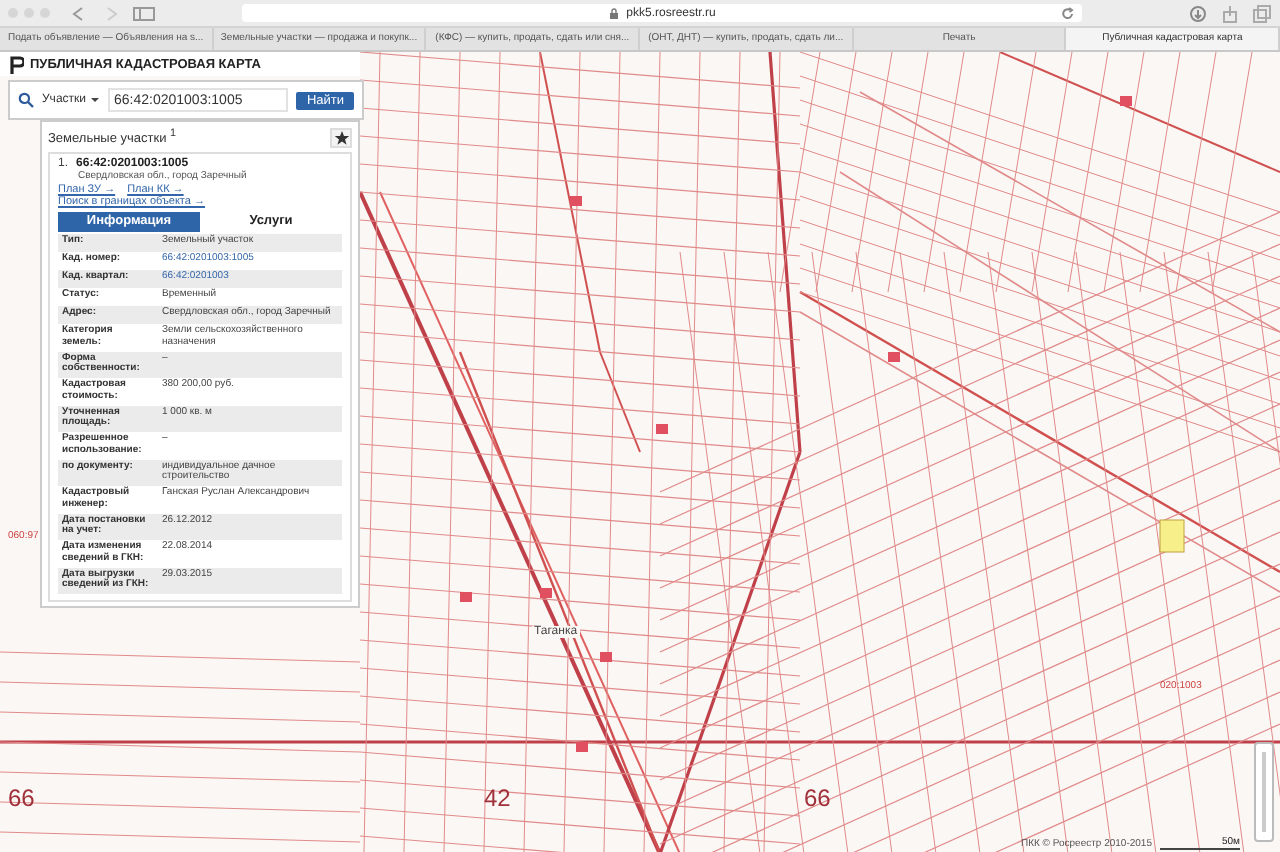 Image resolution: width=1280 pixels, height=852 pixels. I want to click on tabs-icon, so click(1262, 13).